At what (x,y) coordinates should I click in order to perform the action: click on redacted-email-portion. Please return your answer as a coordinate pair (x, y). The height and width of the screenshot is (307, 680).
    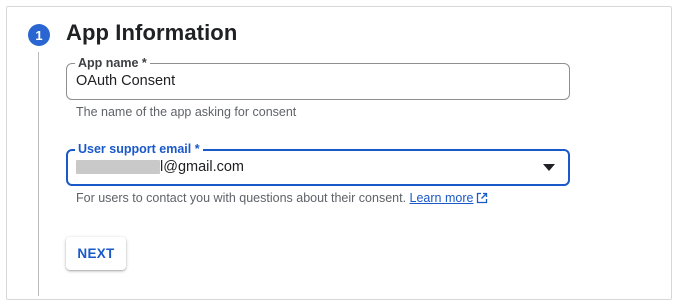
    Looking at the image, I should click on (118, 167).